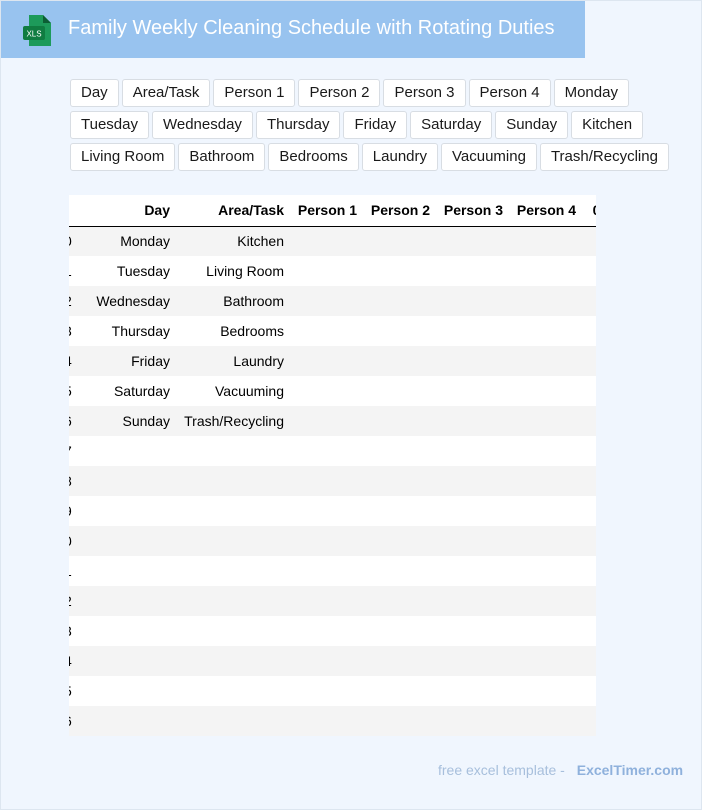  I want to click on filter-chip: Friday, so click(375, 125).